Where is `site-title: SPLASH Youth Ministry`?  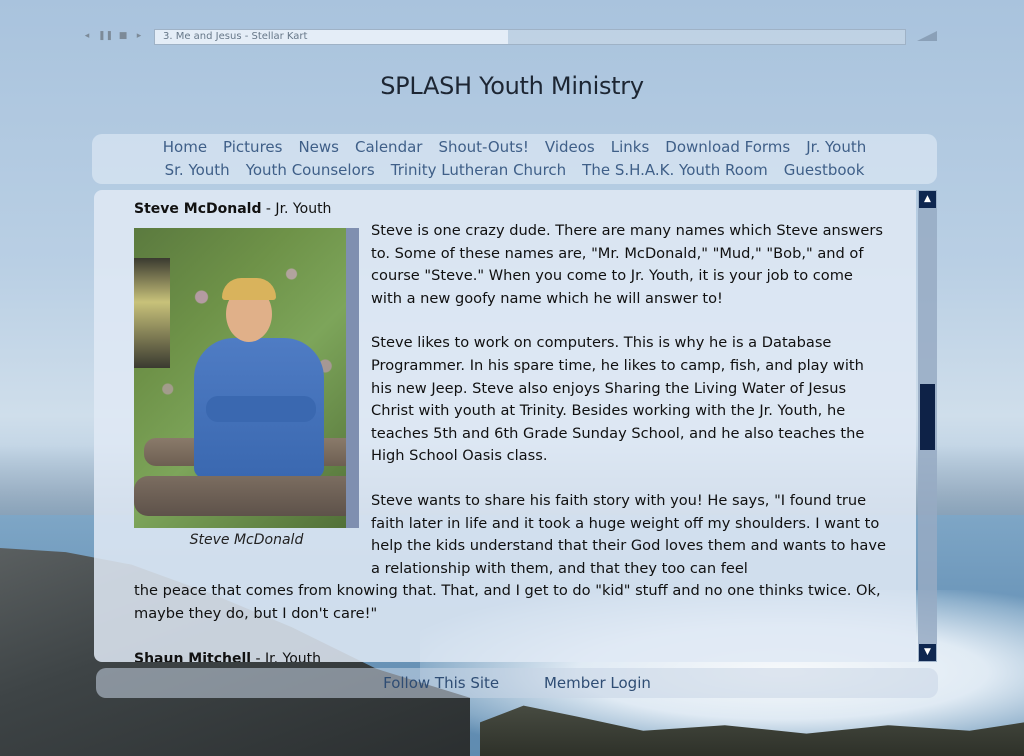 site-title: SPLASH Youth Ministry is located at coordinates (512, 86).